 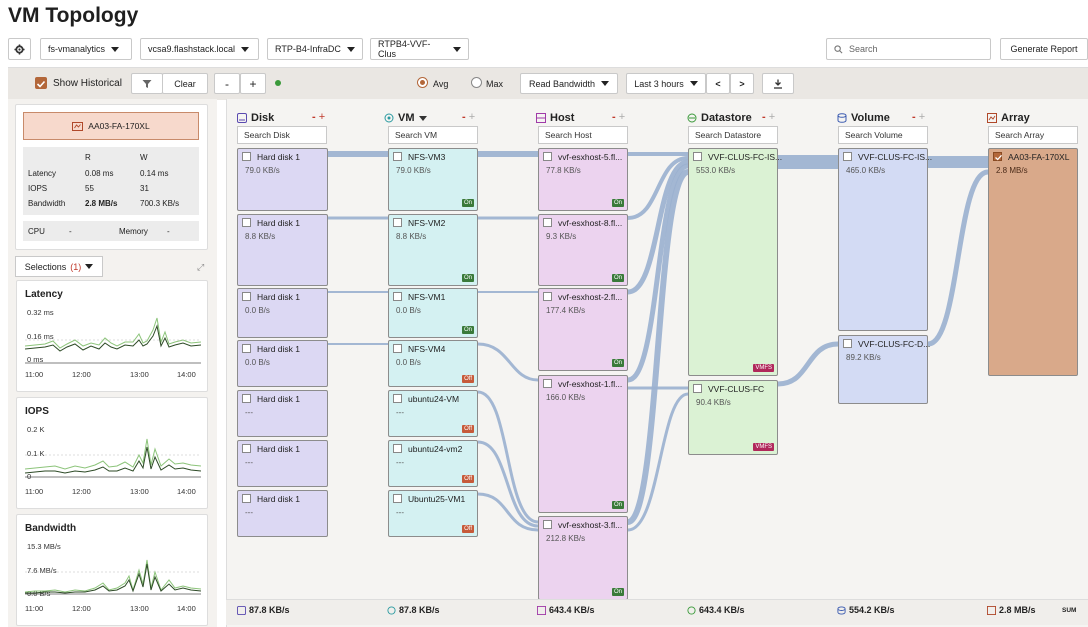 I want to click on vm-column-header: VM, so click(x=405, y=118).